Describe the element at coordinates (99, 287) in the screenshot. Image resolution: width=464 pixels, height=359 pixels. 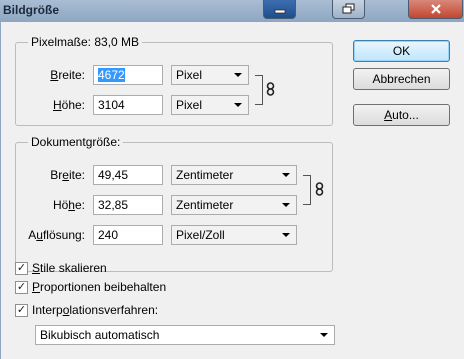
I see `constrain-proportions-label: Proportionen beibehalten` at that location.